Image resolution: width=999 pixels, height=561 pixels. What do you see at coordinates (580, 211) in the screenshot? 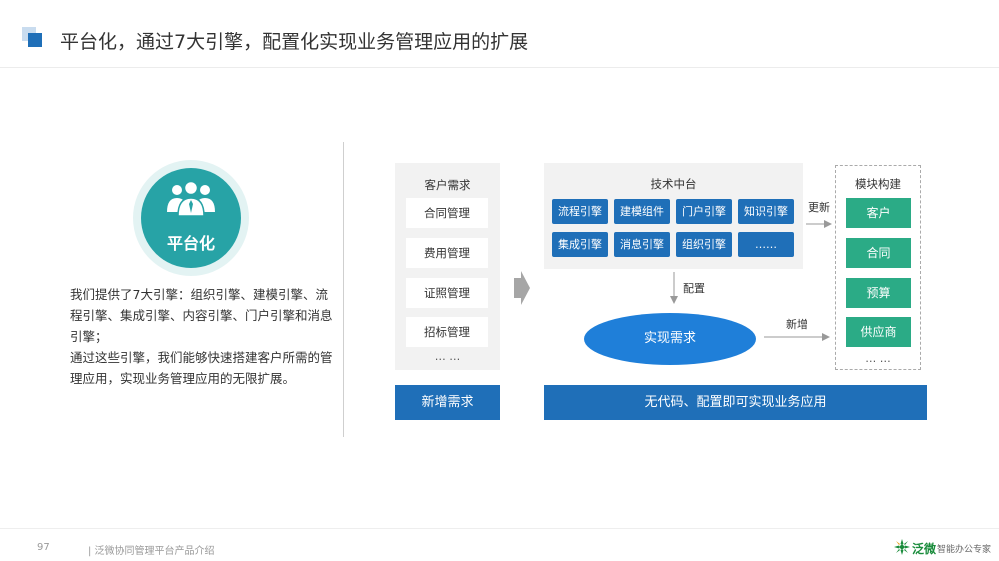
I see `engine-item: 流程引擎` at bounding box center [580, 211].